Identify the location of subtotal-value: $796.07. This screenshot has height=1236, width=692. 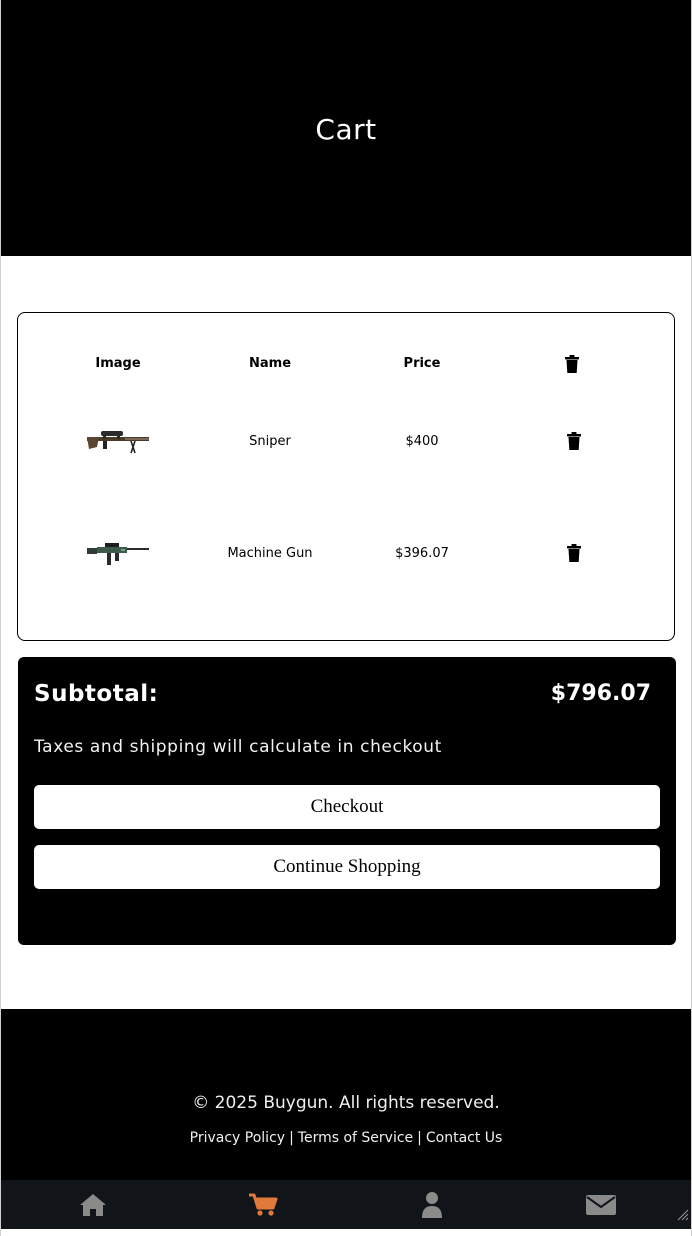
(600, 693).